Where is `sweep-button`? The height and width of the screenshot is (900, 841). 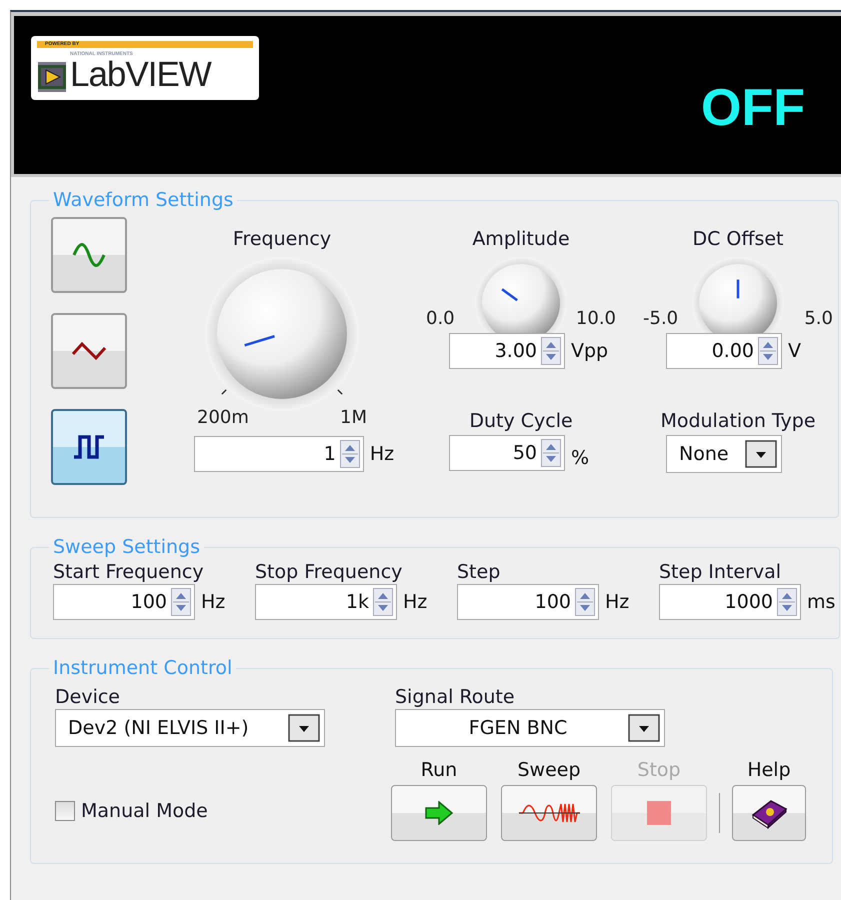 sweep-button is located at coordinates (549, 813).